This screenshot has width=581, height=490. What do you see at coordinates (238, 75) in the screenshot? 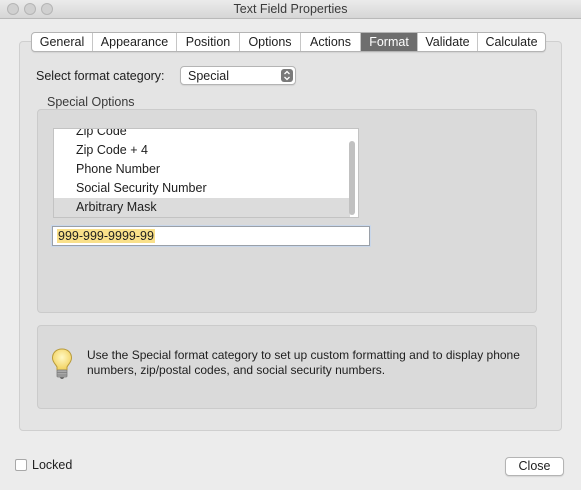
I see `format-category-select: Special` at bounding box center [238, 75].